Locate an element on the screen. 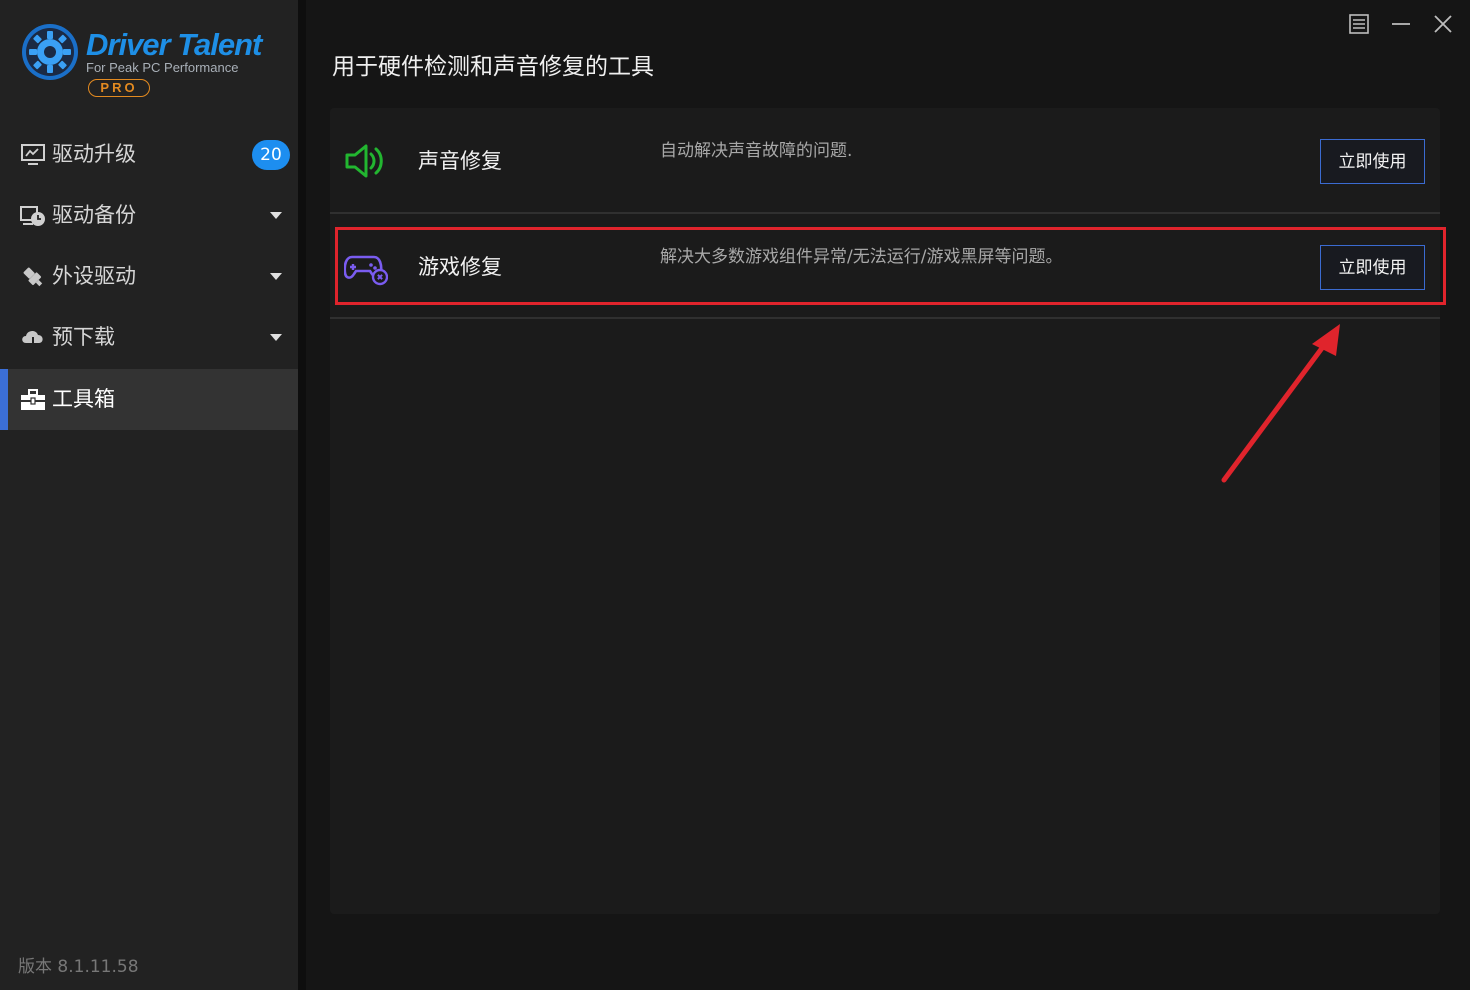 The width and height of the screenshot is (1470, 990). sidebar-item-label: 驱动备份 is located at coordinates (94, 215).